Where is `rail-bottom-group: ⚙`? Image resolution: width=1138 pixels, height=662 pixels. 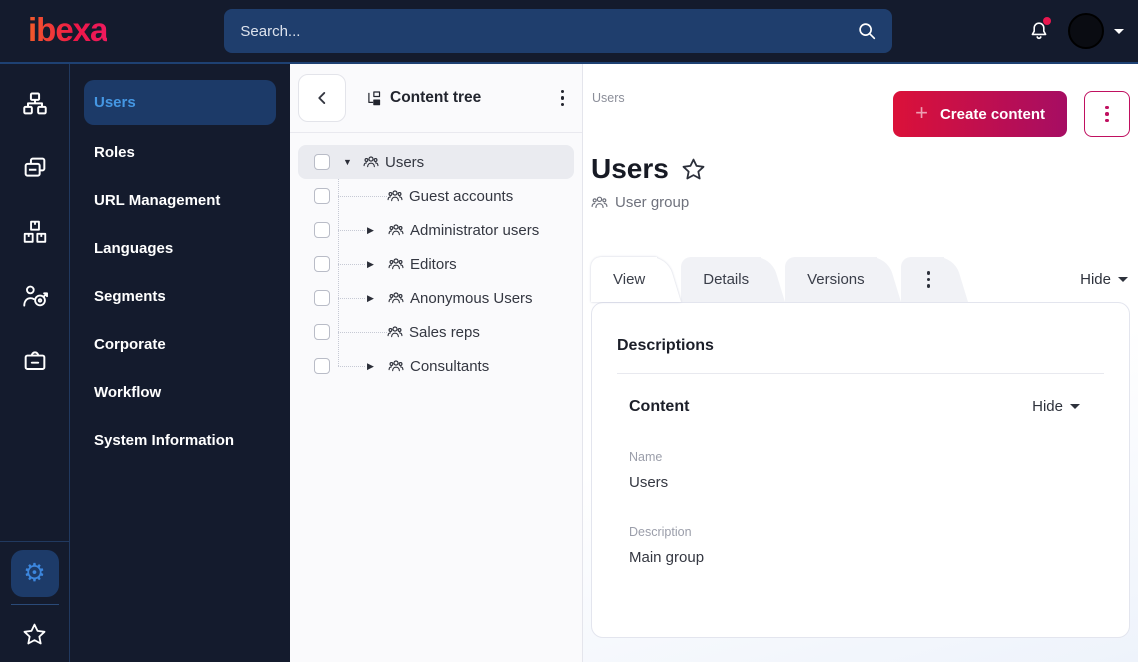
rail-bottom-group: ⚙ is located at coordinates (34, 601).